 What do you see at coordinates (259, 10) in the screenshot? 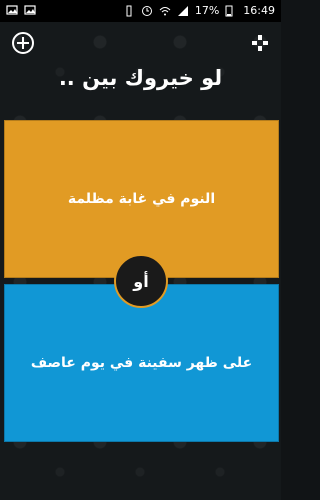
I see `clock: 16:49` at bounding box center [259, 10].